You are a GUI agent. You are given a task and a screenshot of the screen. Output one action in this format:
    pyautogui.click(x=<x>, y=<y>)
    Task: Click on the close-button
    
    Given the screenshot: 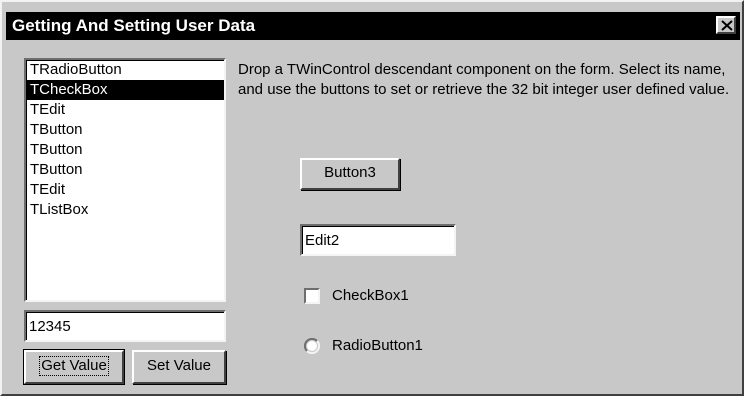 What is the action you would take?
    pyautogui.click(x=726, y=25)
    